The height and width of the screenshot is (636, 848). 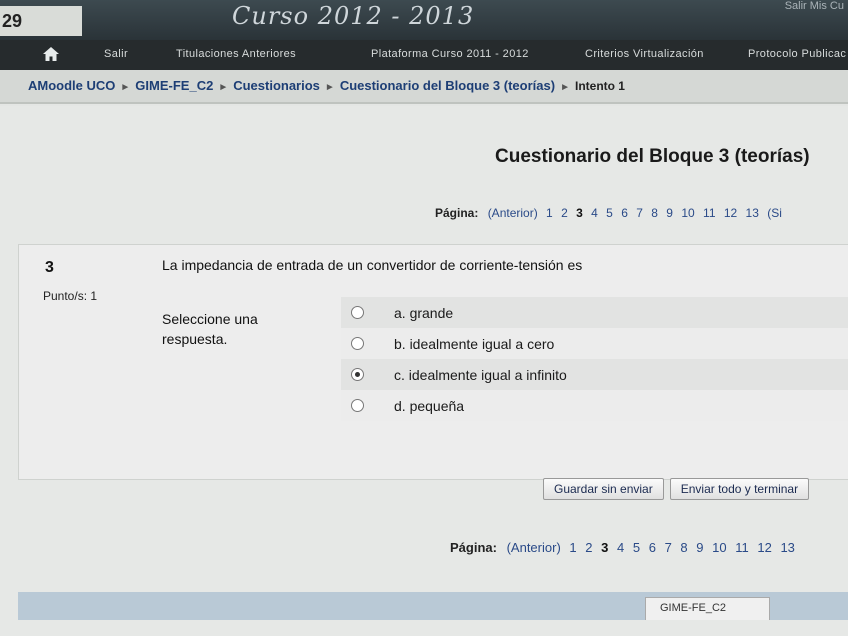 I want to click on user-links: Salir Mis Cu, so click(x=814, y=6).